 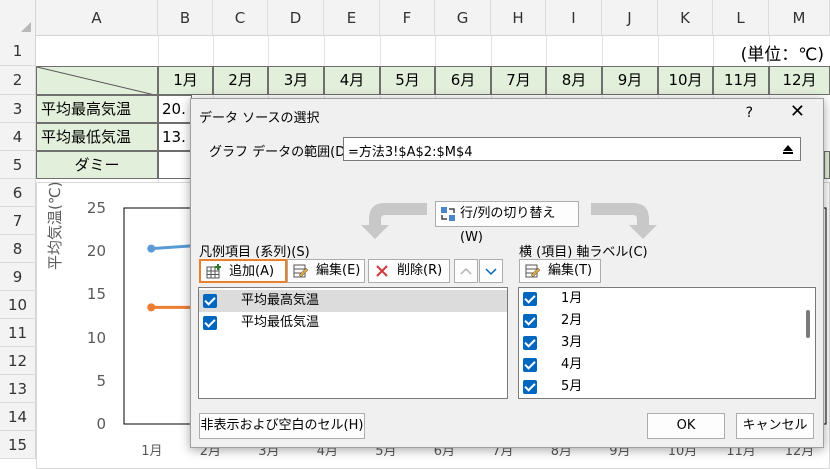 I want to click on axis-label-text: 5月, so click(x=572, y=386).